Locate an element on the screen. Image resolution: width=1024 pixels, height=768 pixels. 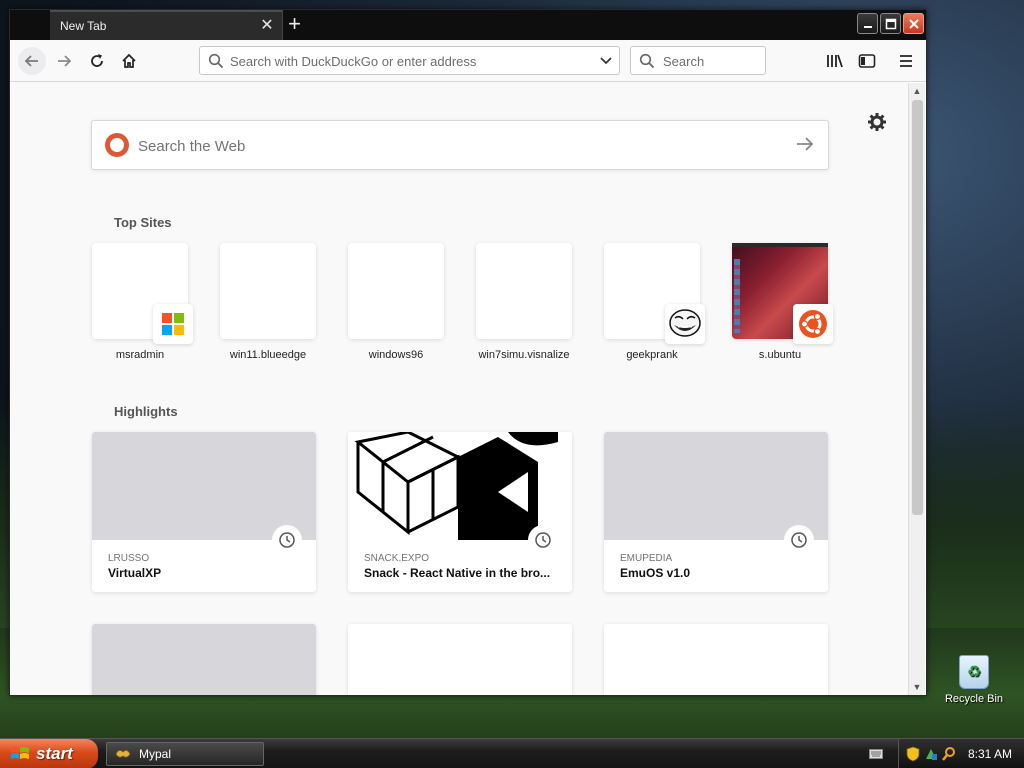
windows-logo-svg is located at coordinates (173, 324).